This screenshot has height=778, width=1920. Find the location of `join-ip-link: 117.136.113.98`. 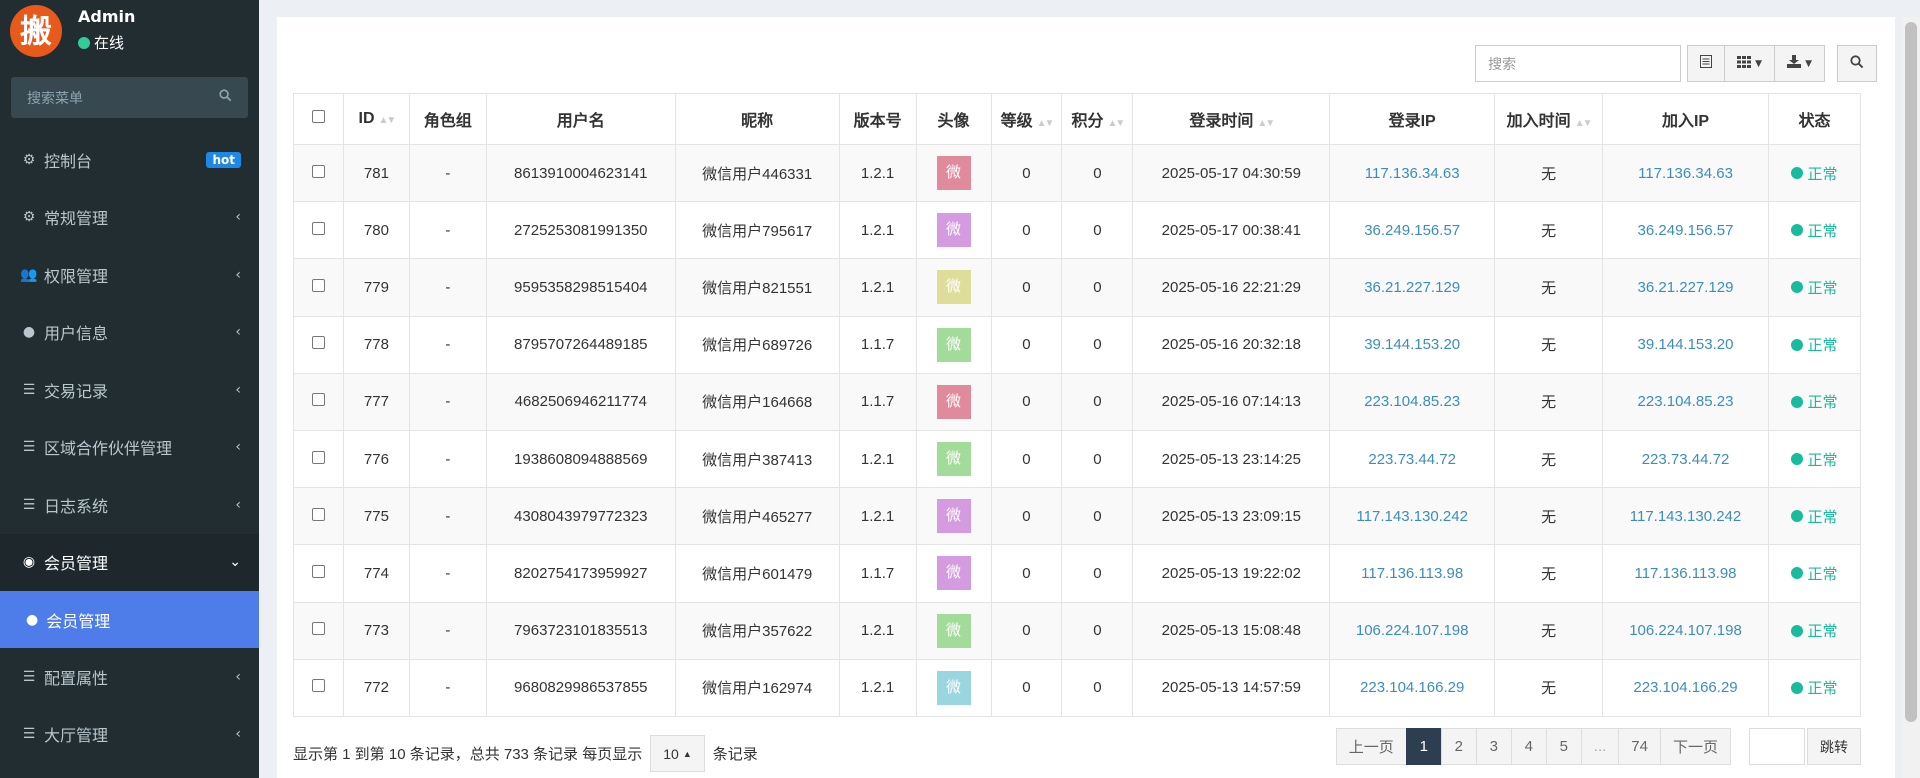

join-ip-link: 117.136.113.98 is located at coordinates (1685, 573).